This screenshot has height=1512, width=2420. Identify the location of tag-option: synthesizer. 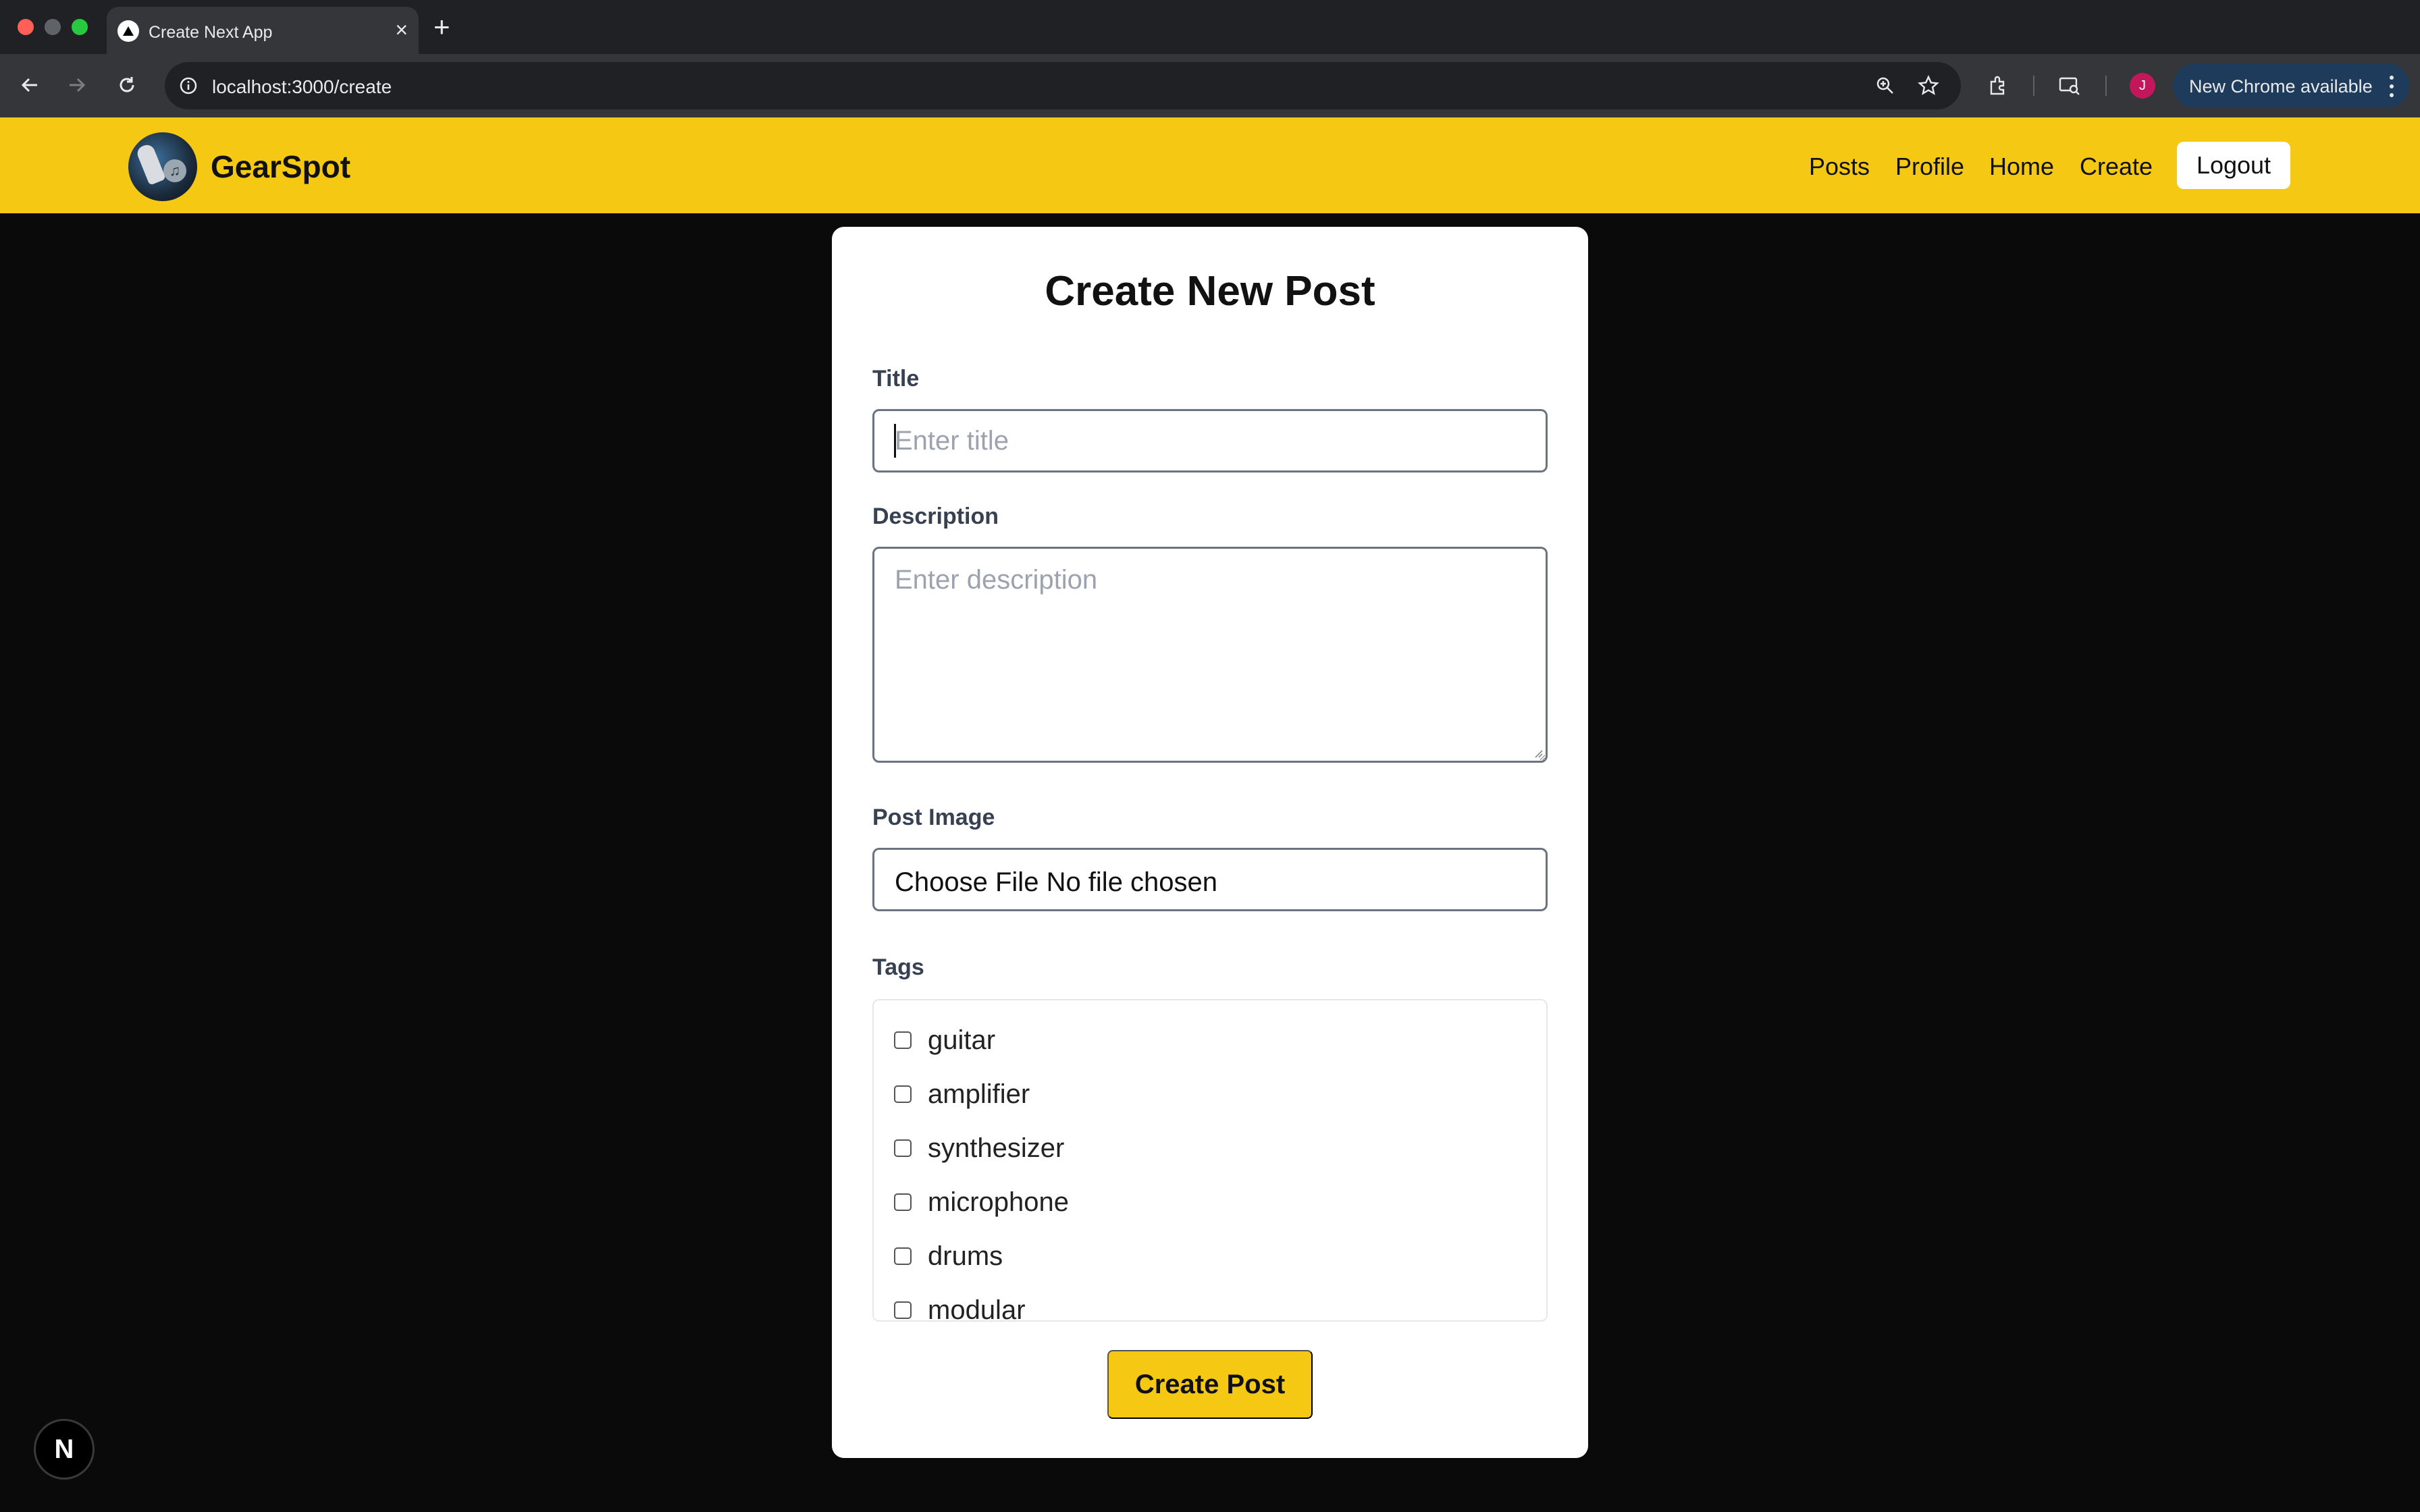
(979, 1148).